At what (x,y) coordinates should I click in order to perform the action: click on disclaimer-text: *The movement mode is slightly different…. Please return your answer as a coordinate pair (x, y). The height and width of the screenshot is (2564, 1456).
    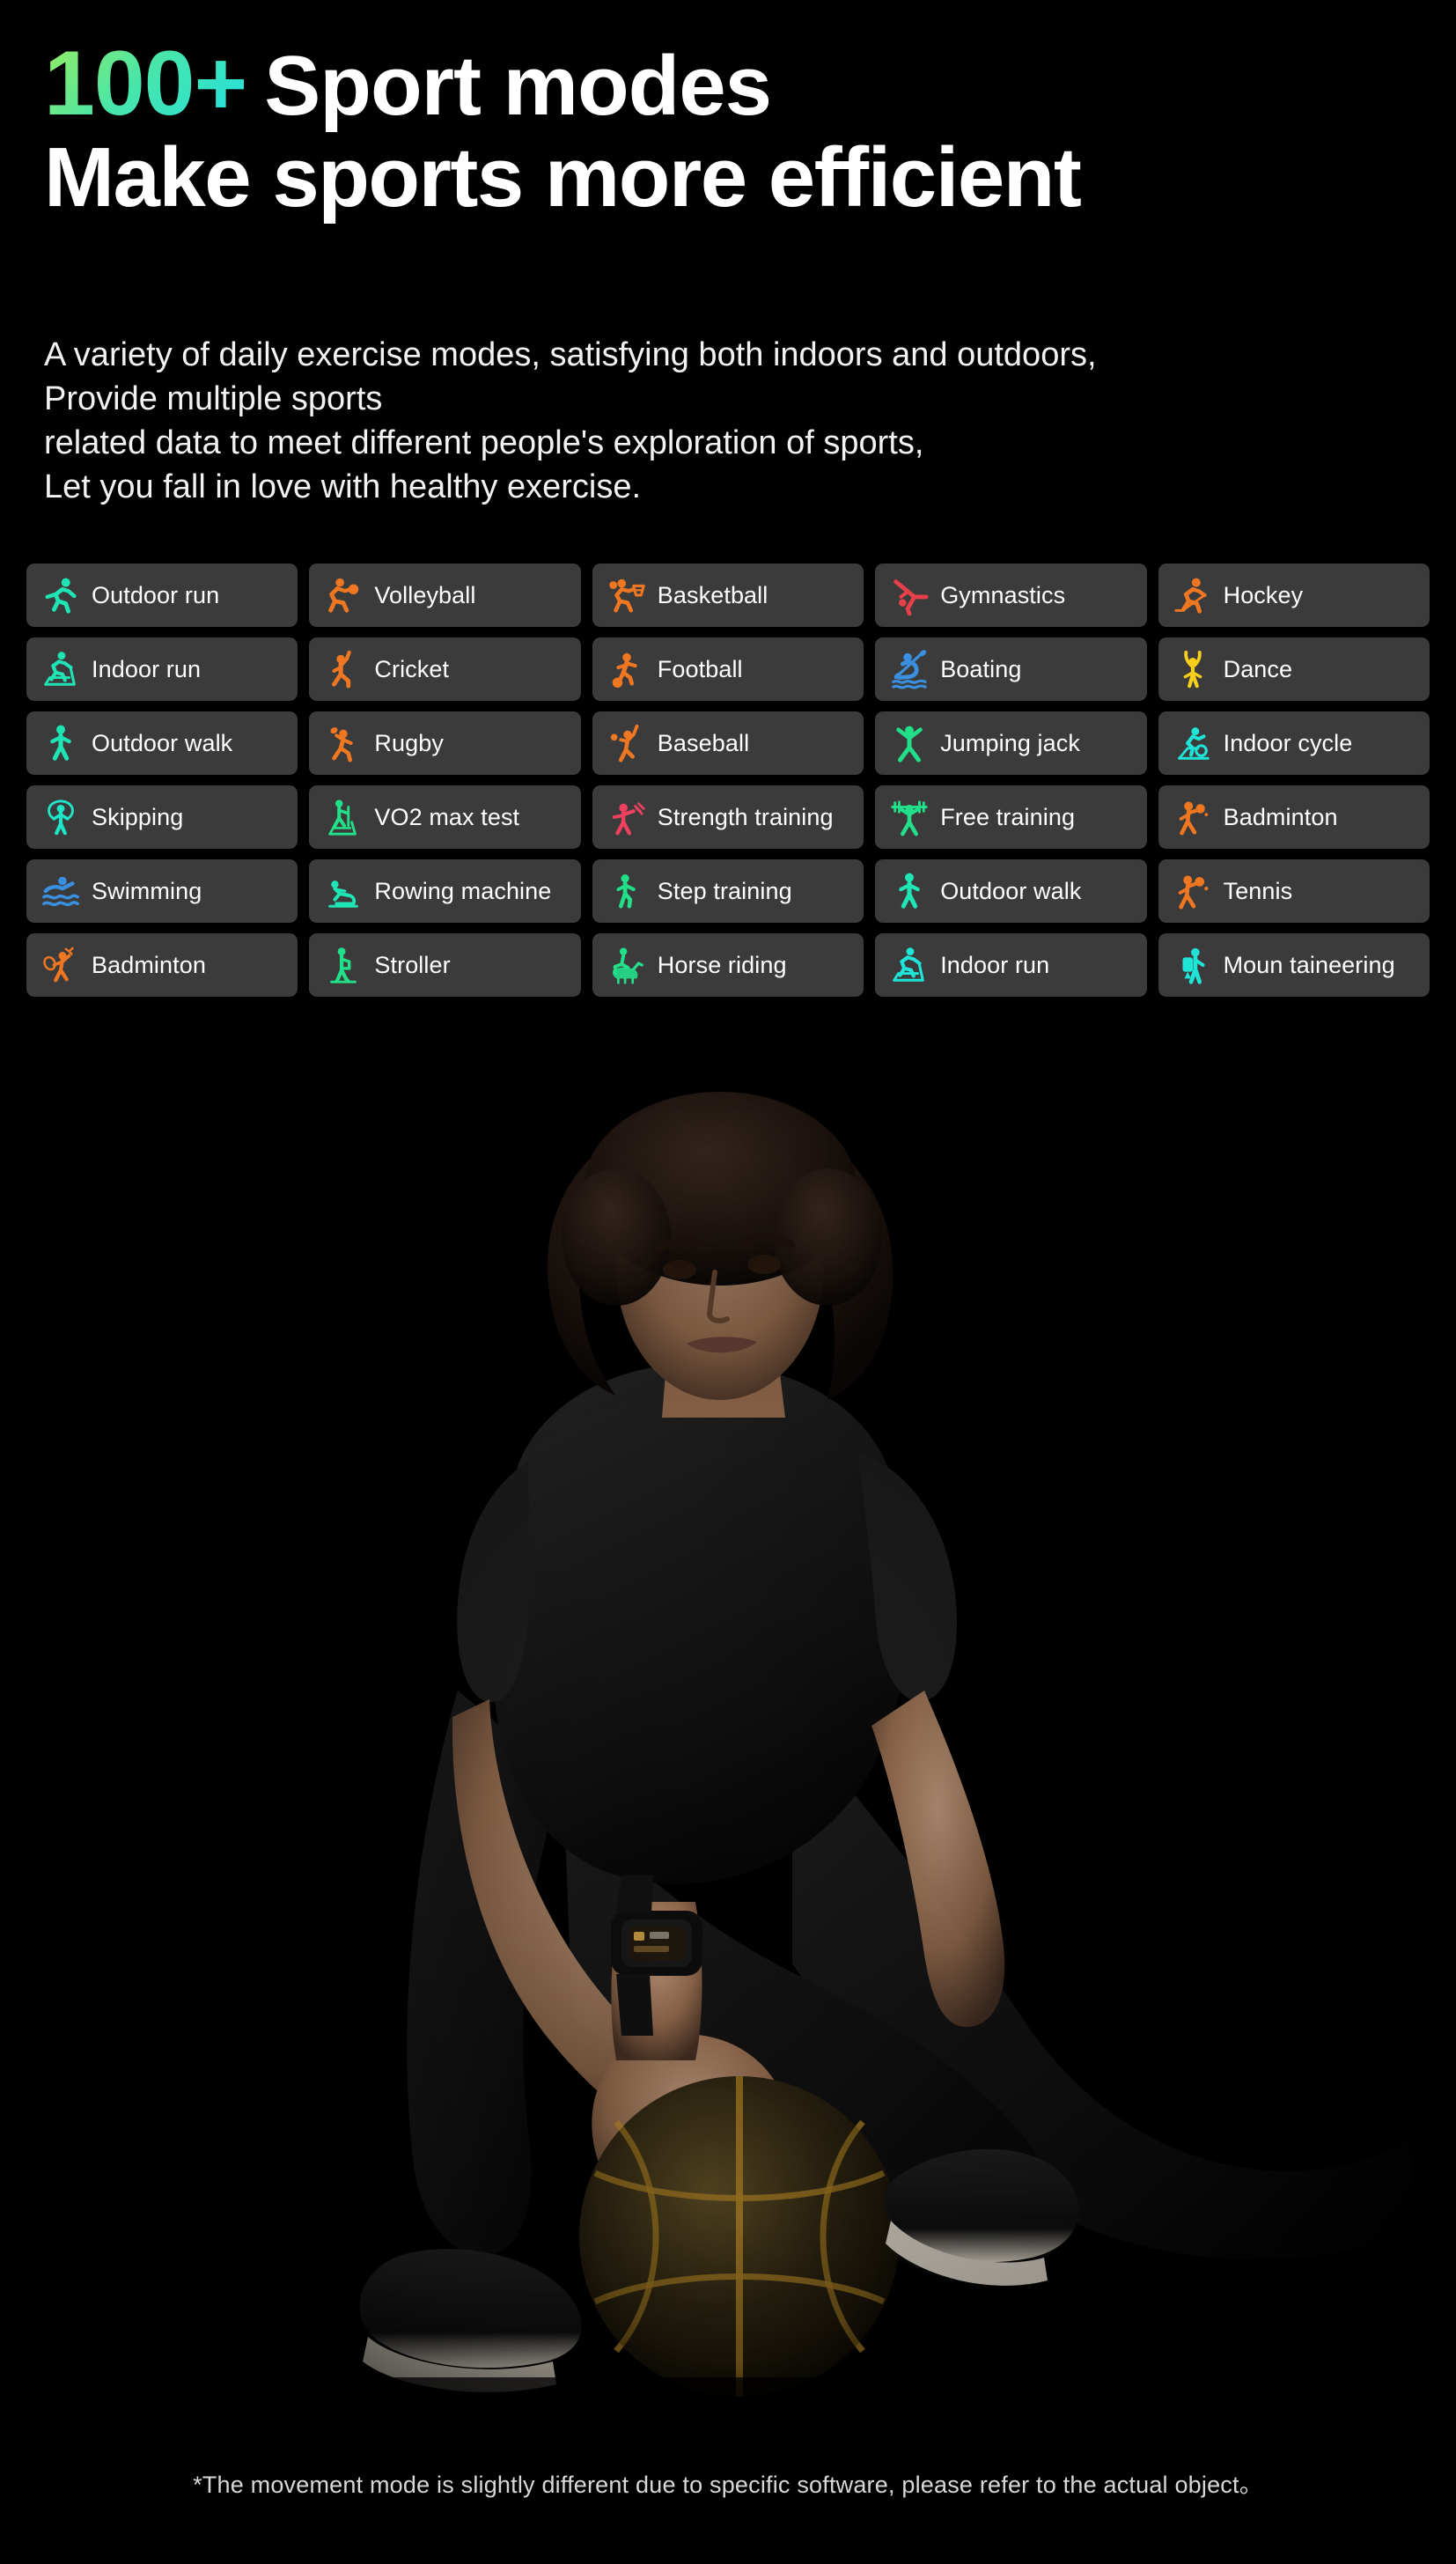
    Looking at the image, I should click on (728, 2485).